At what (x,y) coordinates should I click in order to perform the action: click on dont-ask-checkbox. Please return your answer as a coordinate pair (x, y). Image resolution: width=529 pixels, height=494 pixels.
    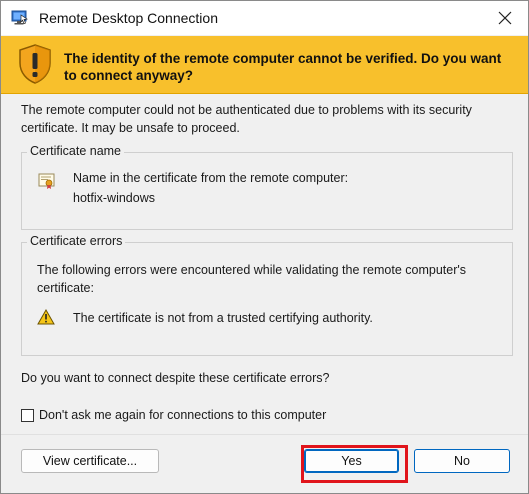
    Looking at the image, I should click on (27, 415).